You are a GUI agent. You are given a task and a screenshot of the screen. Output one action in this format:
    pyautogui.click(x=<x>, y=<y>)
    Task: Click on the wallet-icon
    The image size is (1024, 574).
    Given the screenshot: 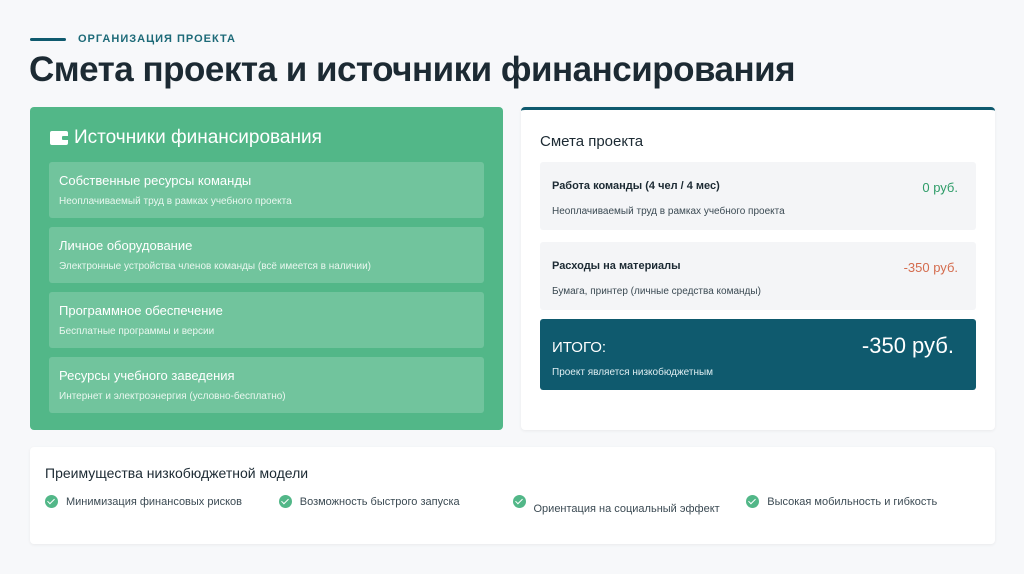 What is the action you would take?
    pyautogui.click(x=59, y=138)
    